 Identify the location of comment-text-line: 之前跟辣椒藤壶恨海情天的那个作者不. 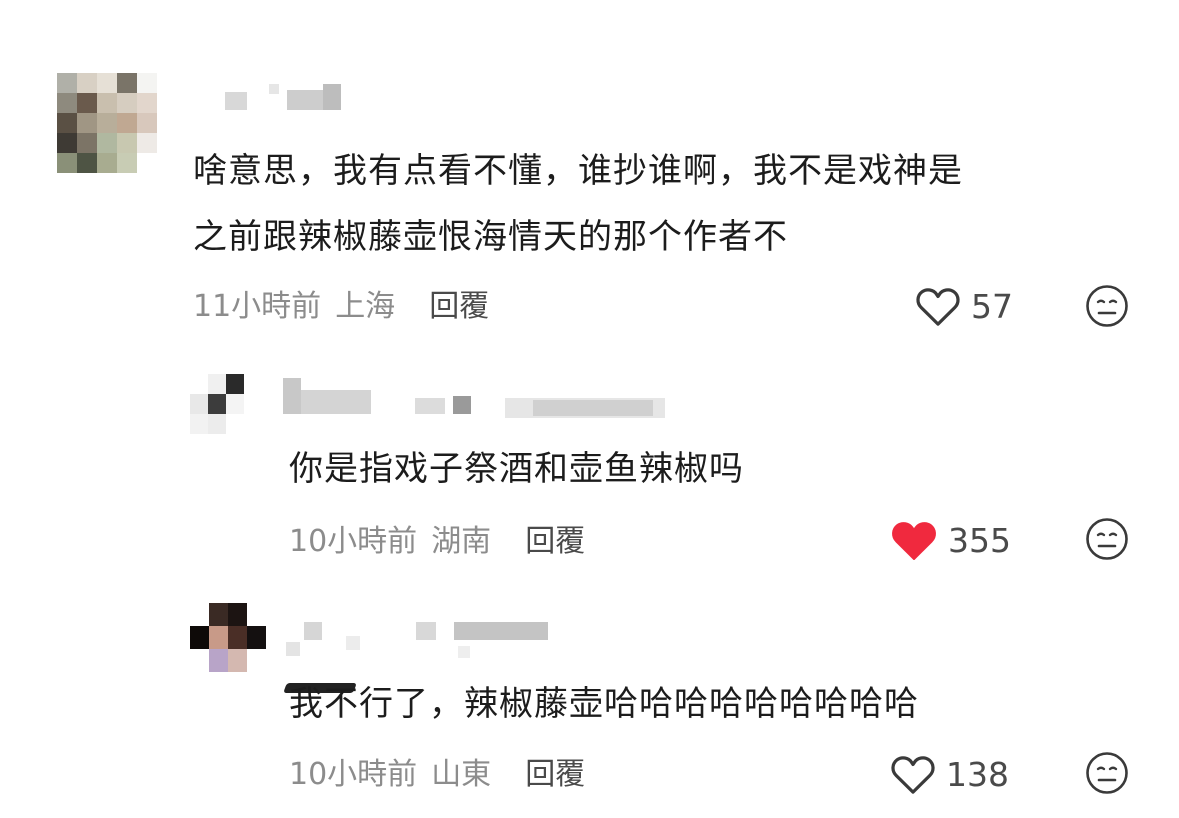
(490, 237).